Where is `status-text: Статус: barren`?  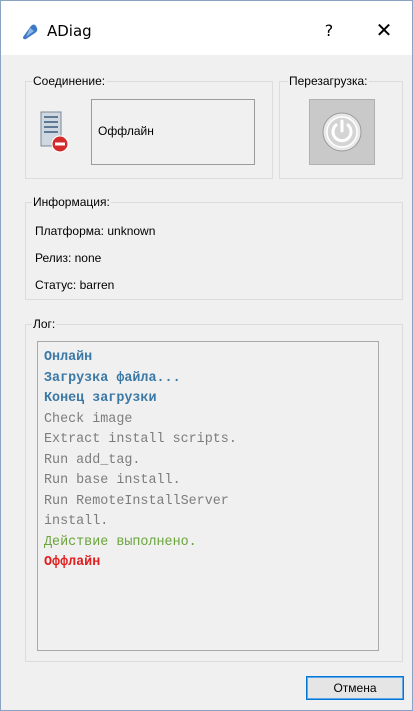
status-text: Статус: barren is located at coordinates (75, 285).